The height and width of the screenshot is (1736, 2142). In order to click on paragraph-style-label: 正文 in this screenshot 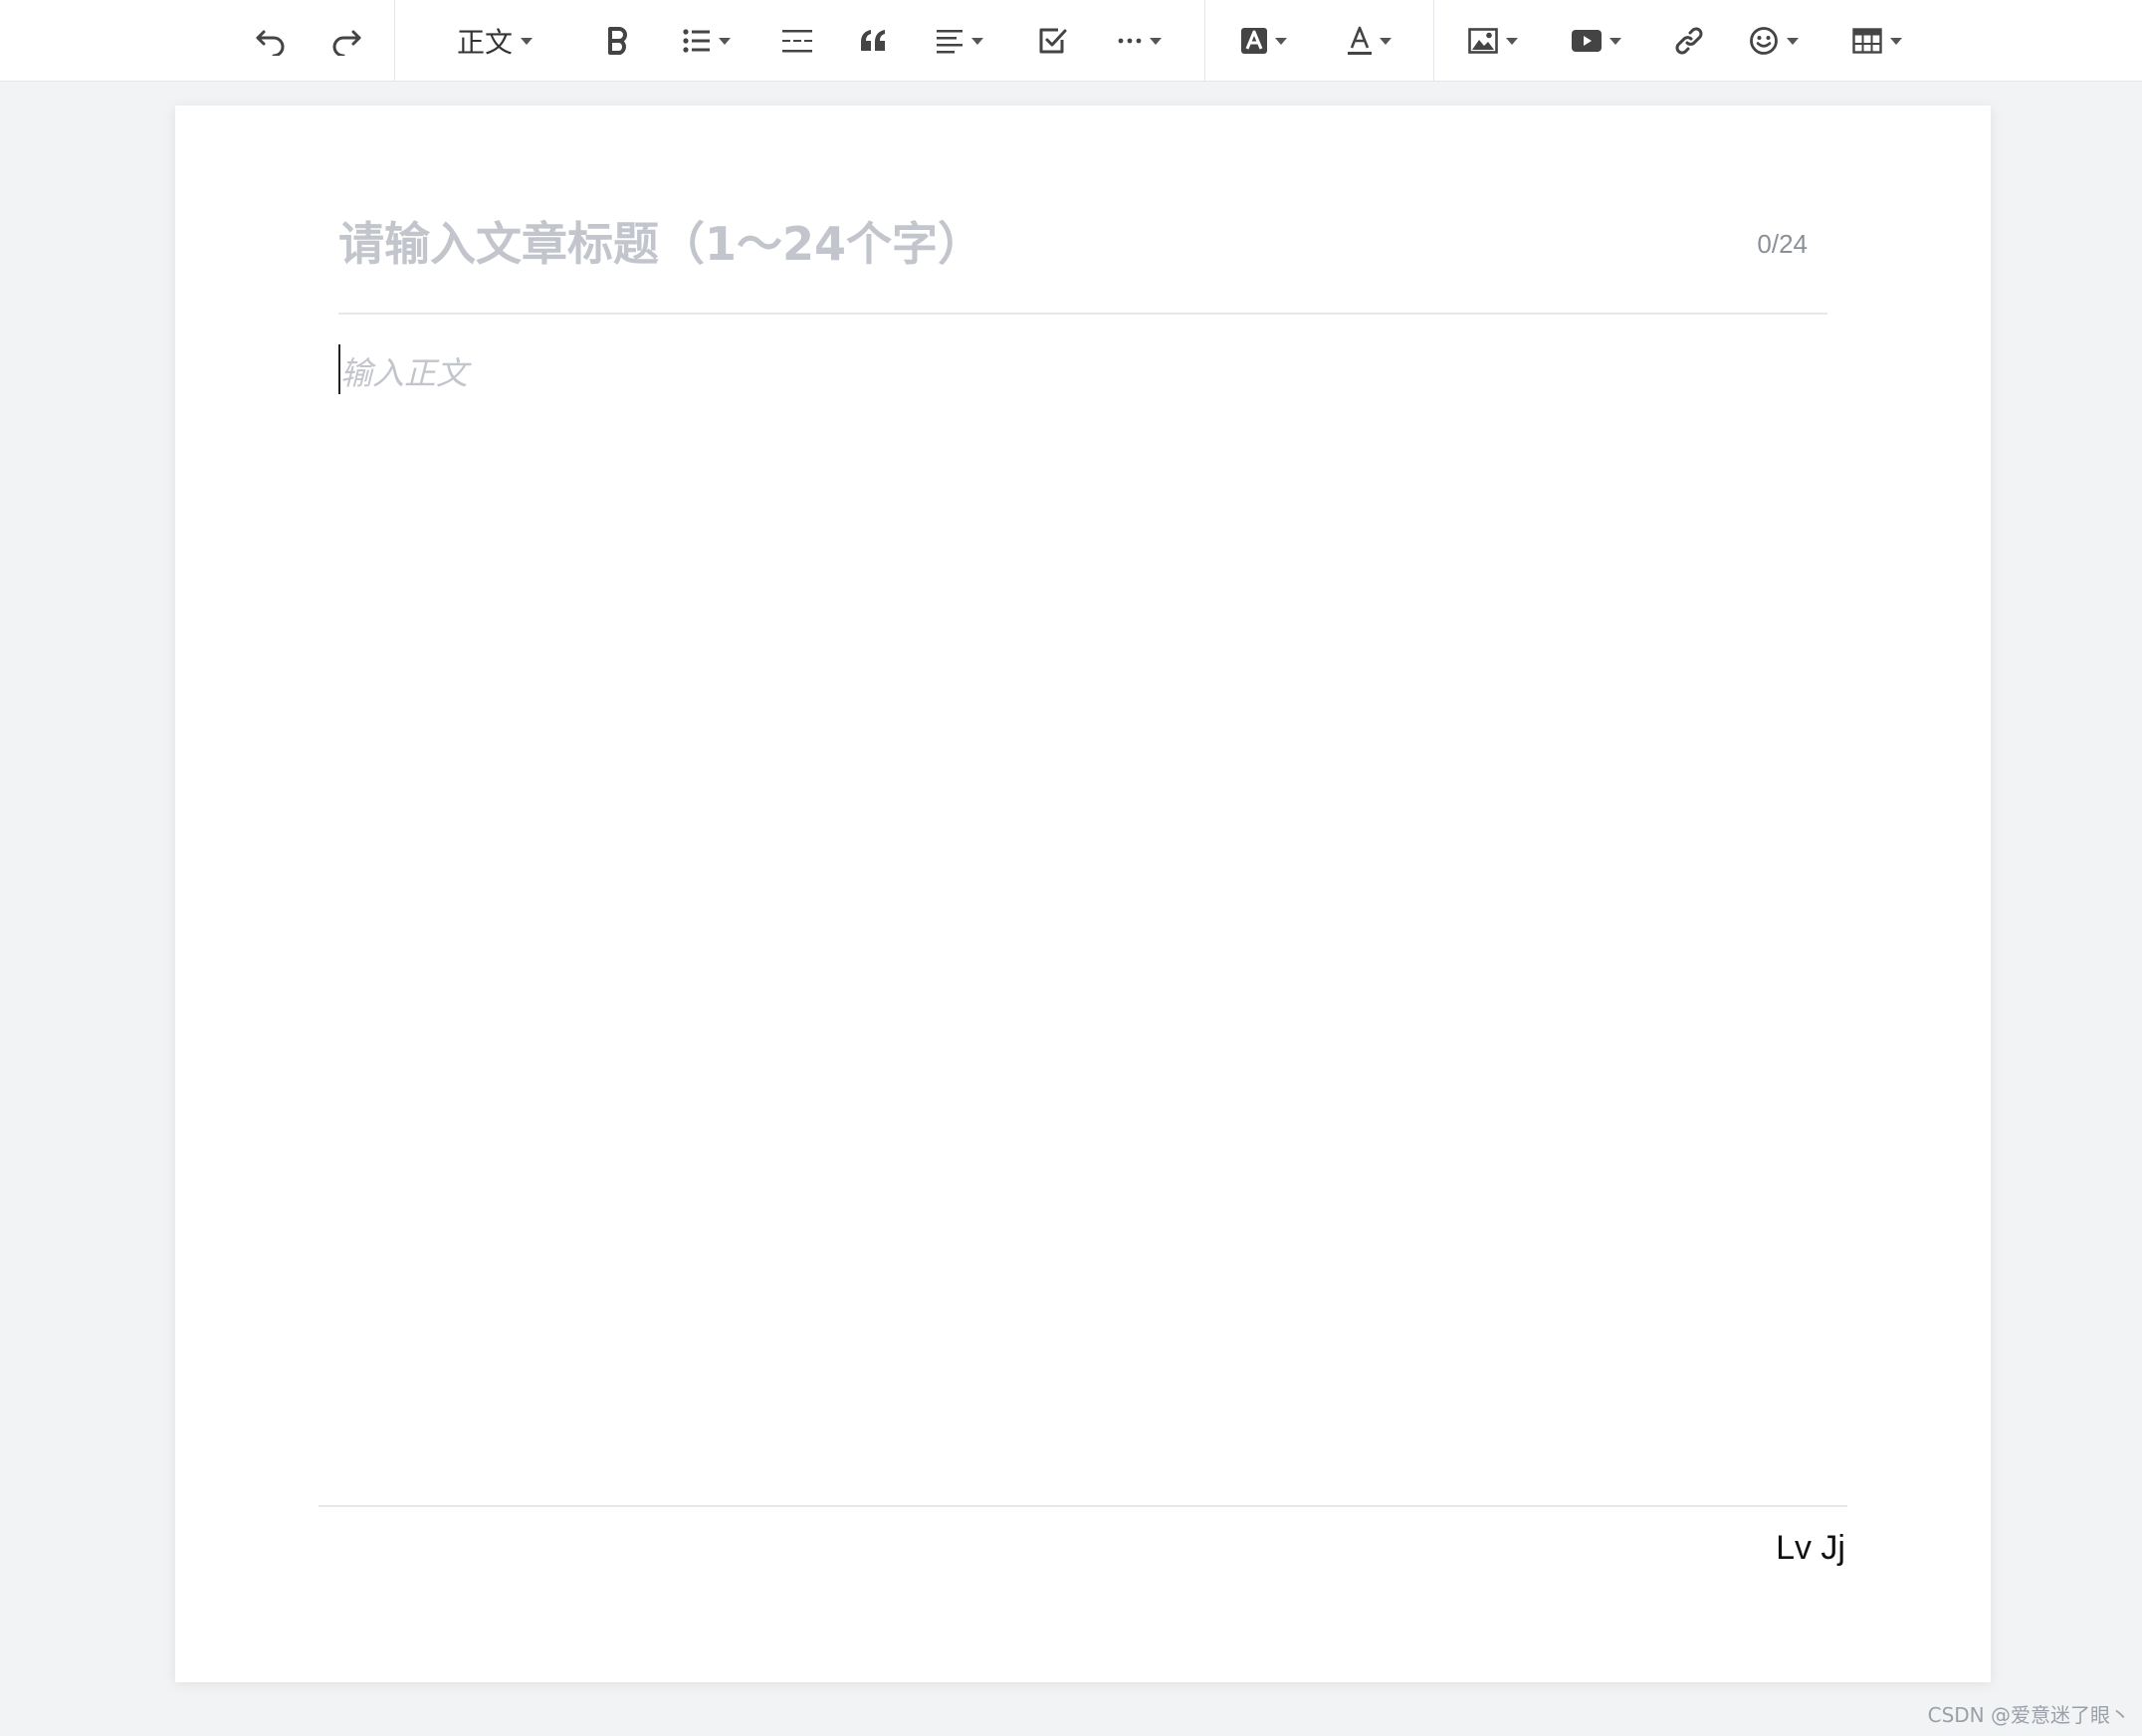, I will do `click(484, 42)`.